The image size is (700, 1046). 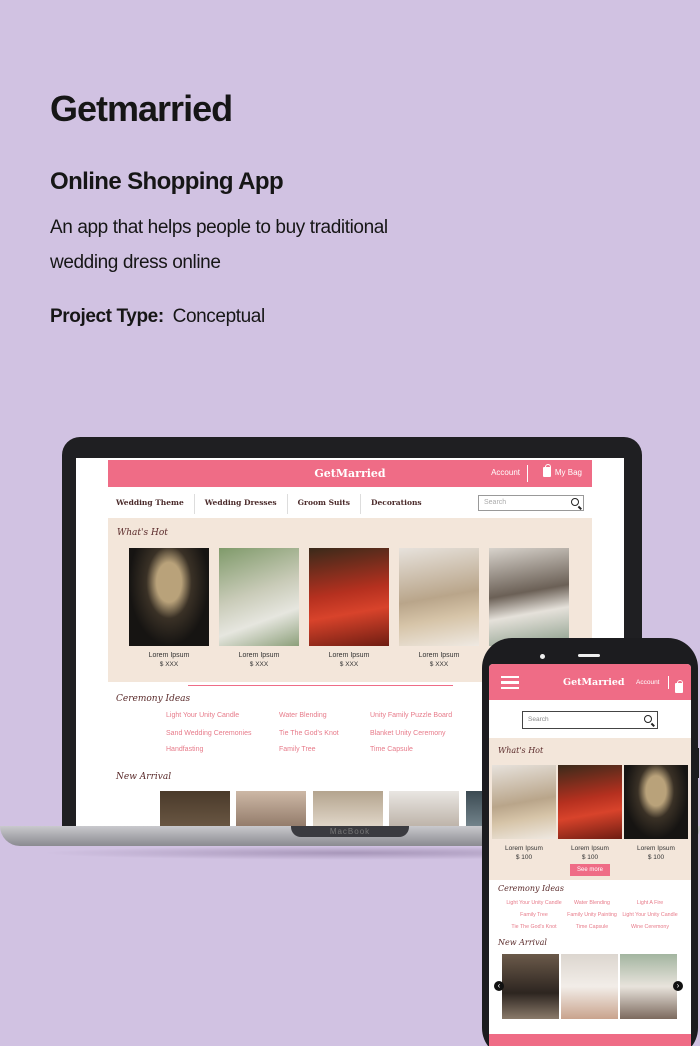 I want to click on product-card, so click(x=529, y=597).